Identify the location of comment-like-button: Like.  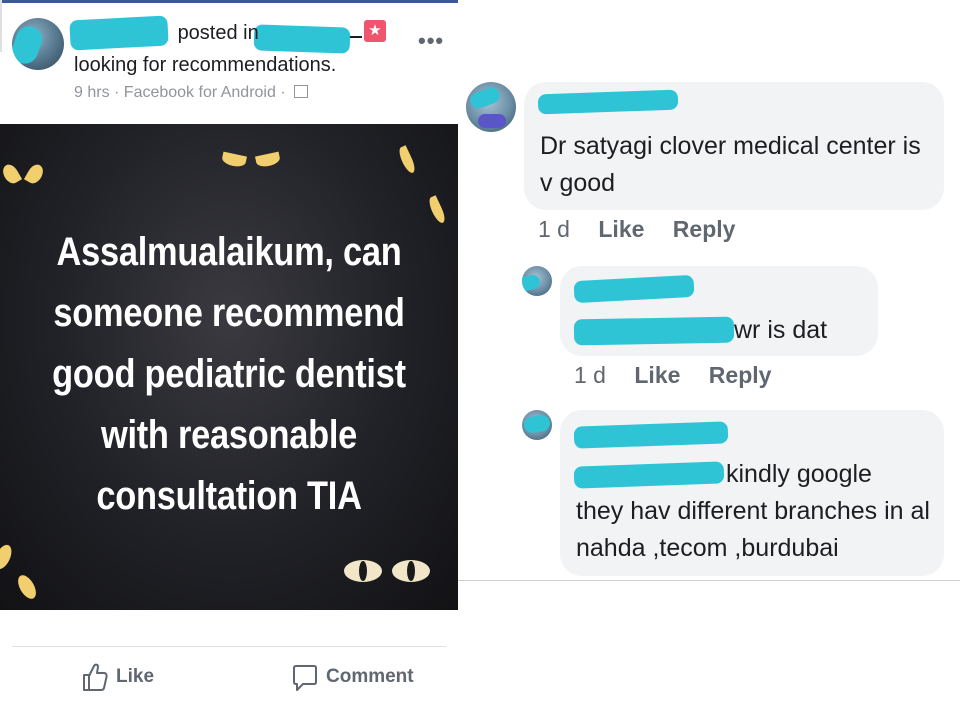
(621, 229).